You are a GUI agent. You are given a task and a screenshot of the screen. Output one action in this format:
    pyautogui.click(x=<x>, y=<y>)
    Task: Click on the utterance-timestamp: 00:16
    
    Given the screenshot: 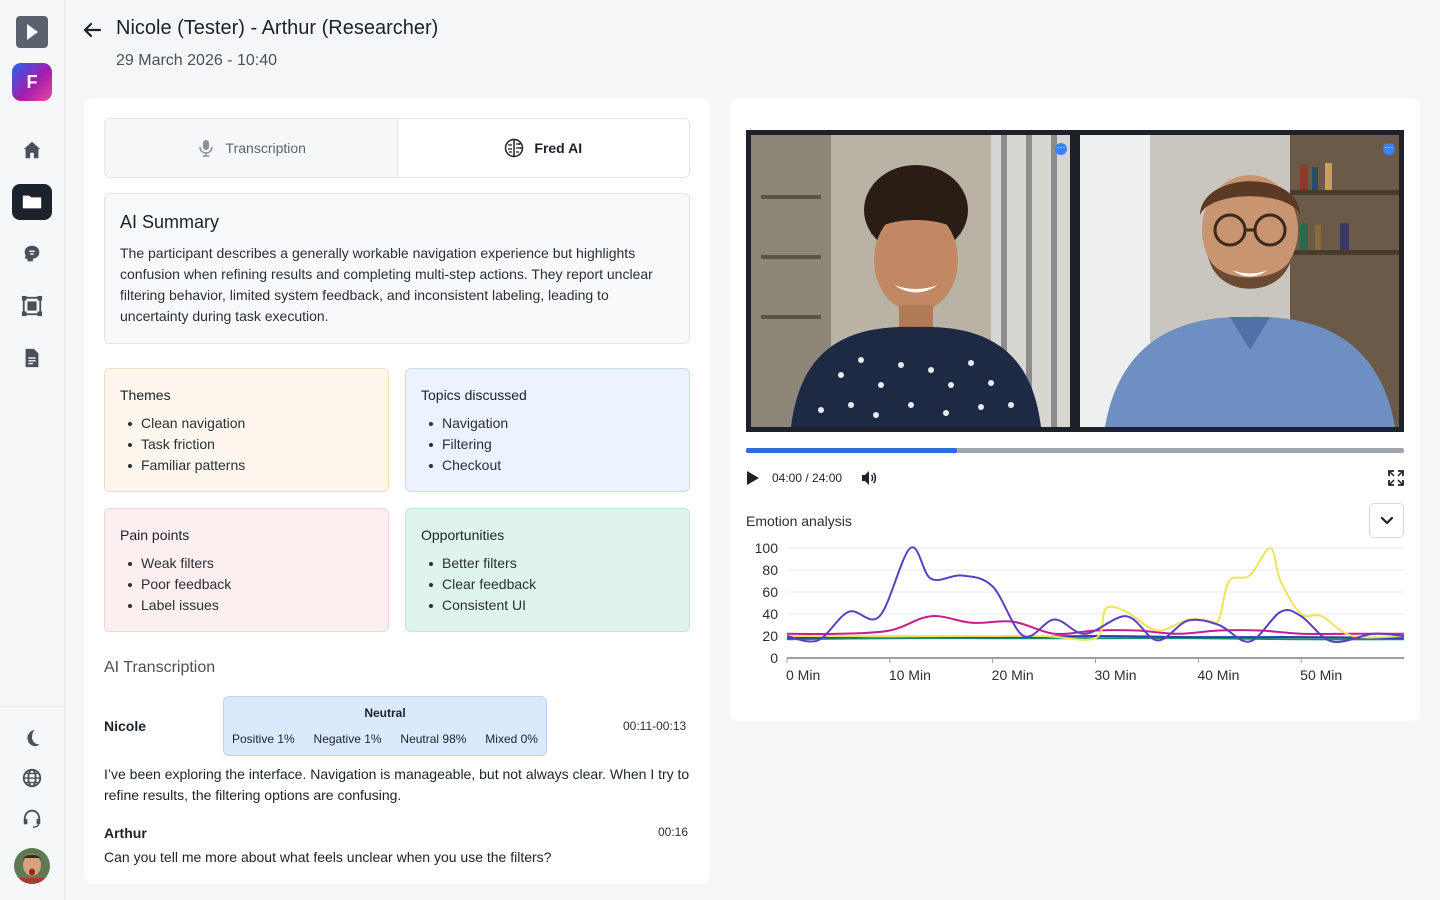 What is the action you would take?
    pyautogui.click(x=673, y=832)
    